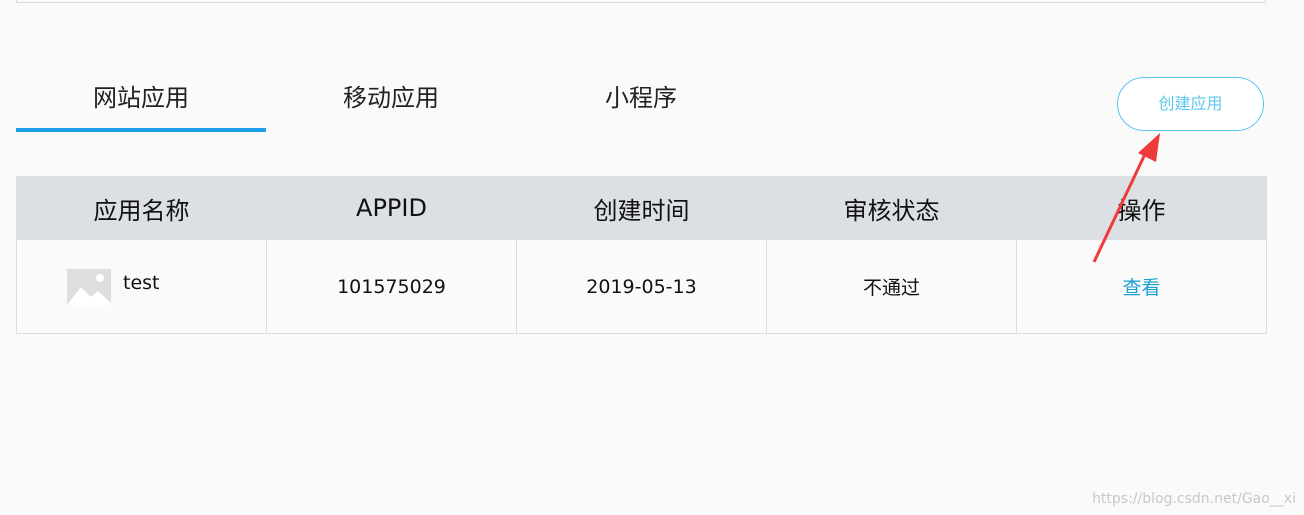  I want to click on table-header-row: 应用名称 APPID 创建时间 审核状态 操作, so click(641, 208).